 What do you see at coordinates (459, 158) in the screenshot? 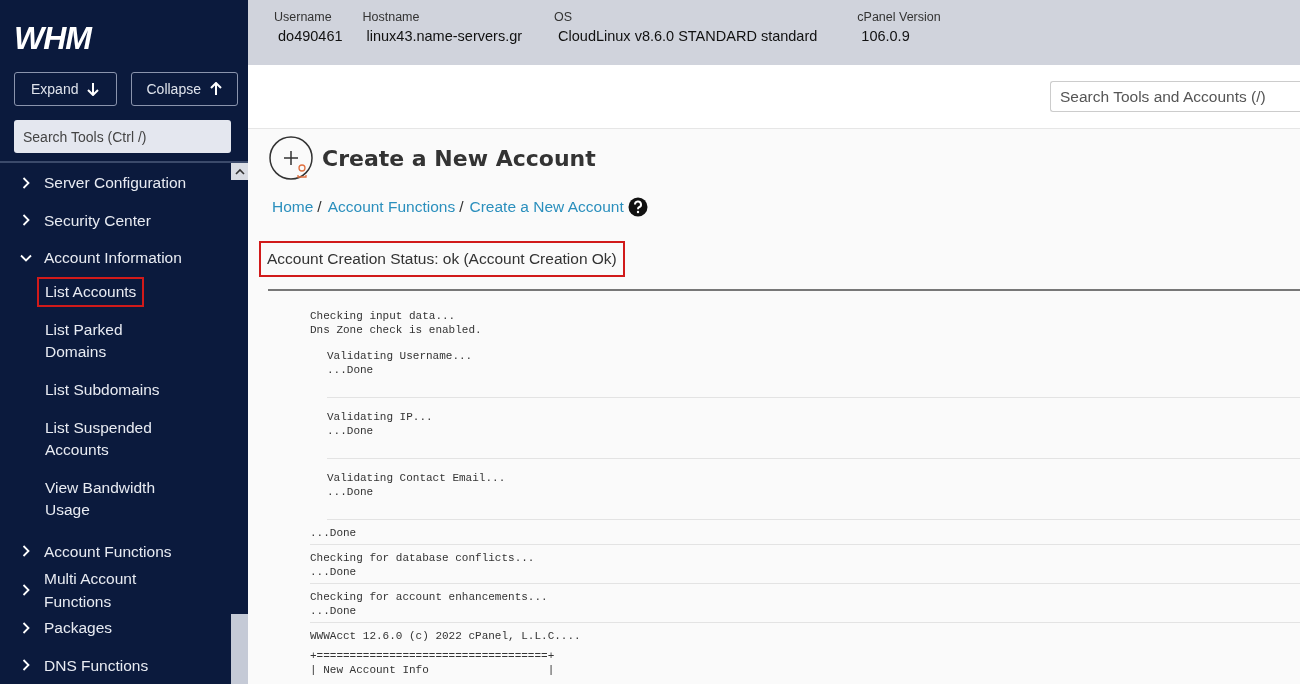
I see `page-title: Create a New Account` at bounding box center [459, 158].